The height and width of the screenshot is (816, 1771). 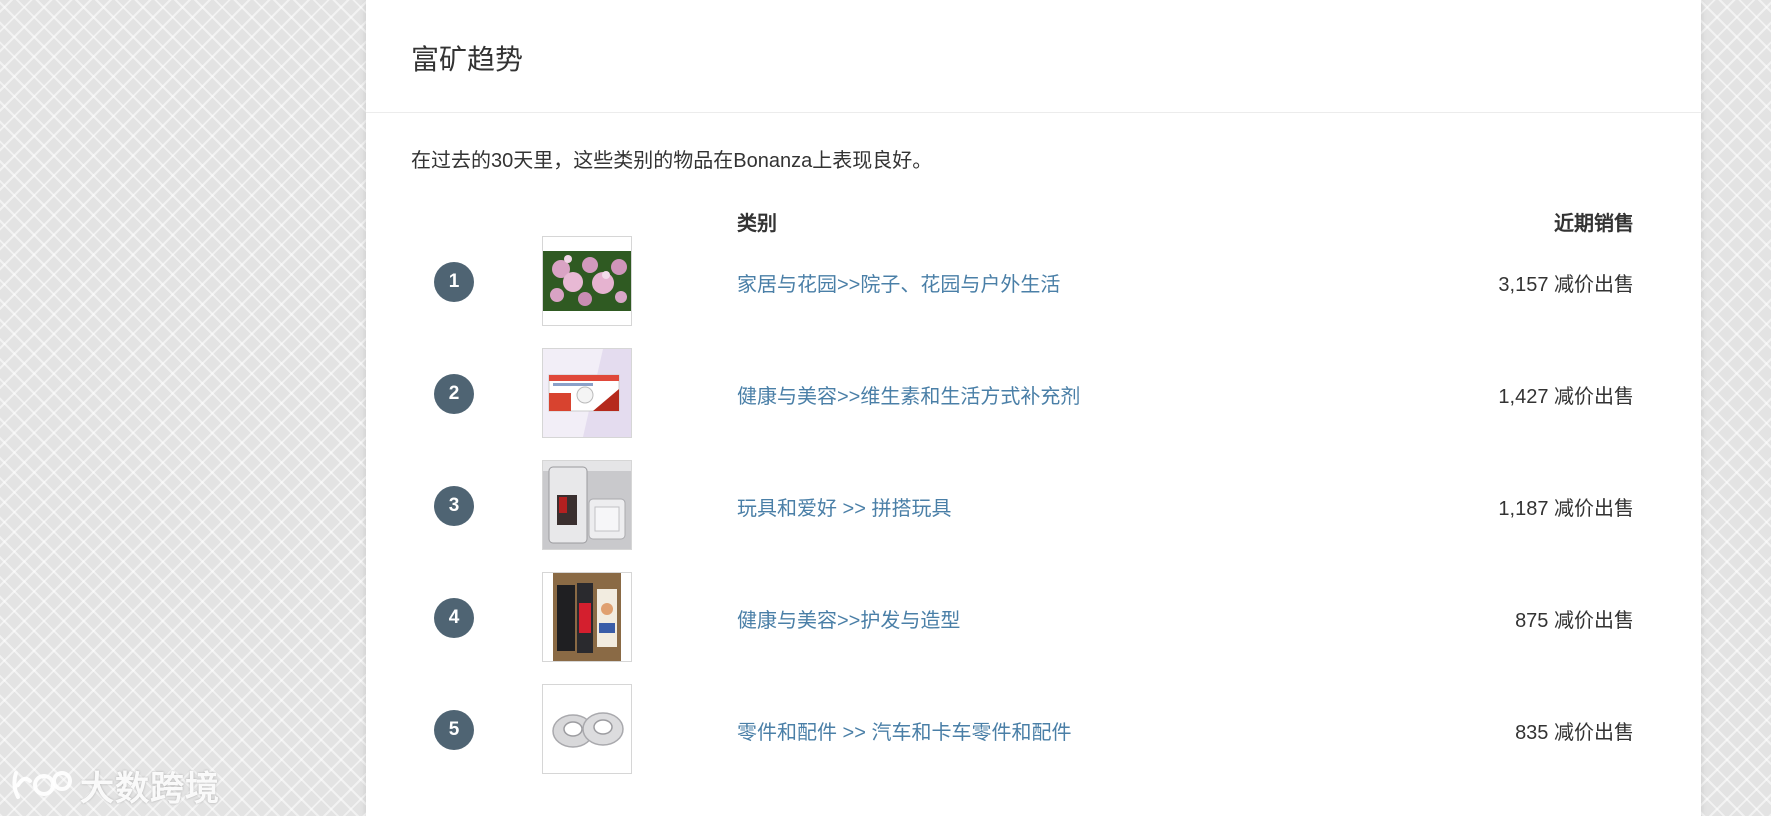 I want to click on table-row: 3 玩具和爱好 >> 拼搭玩具 1,187 减价出售, so click(x=1033, y=506).